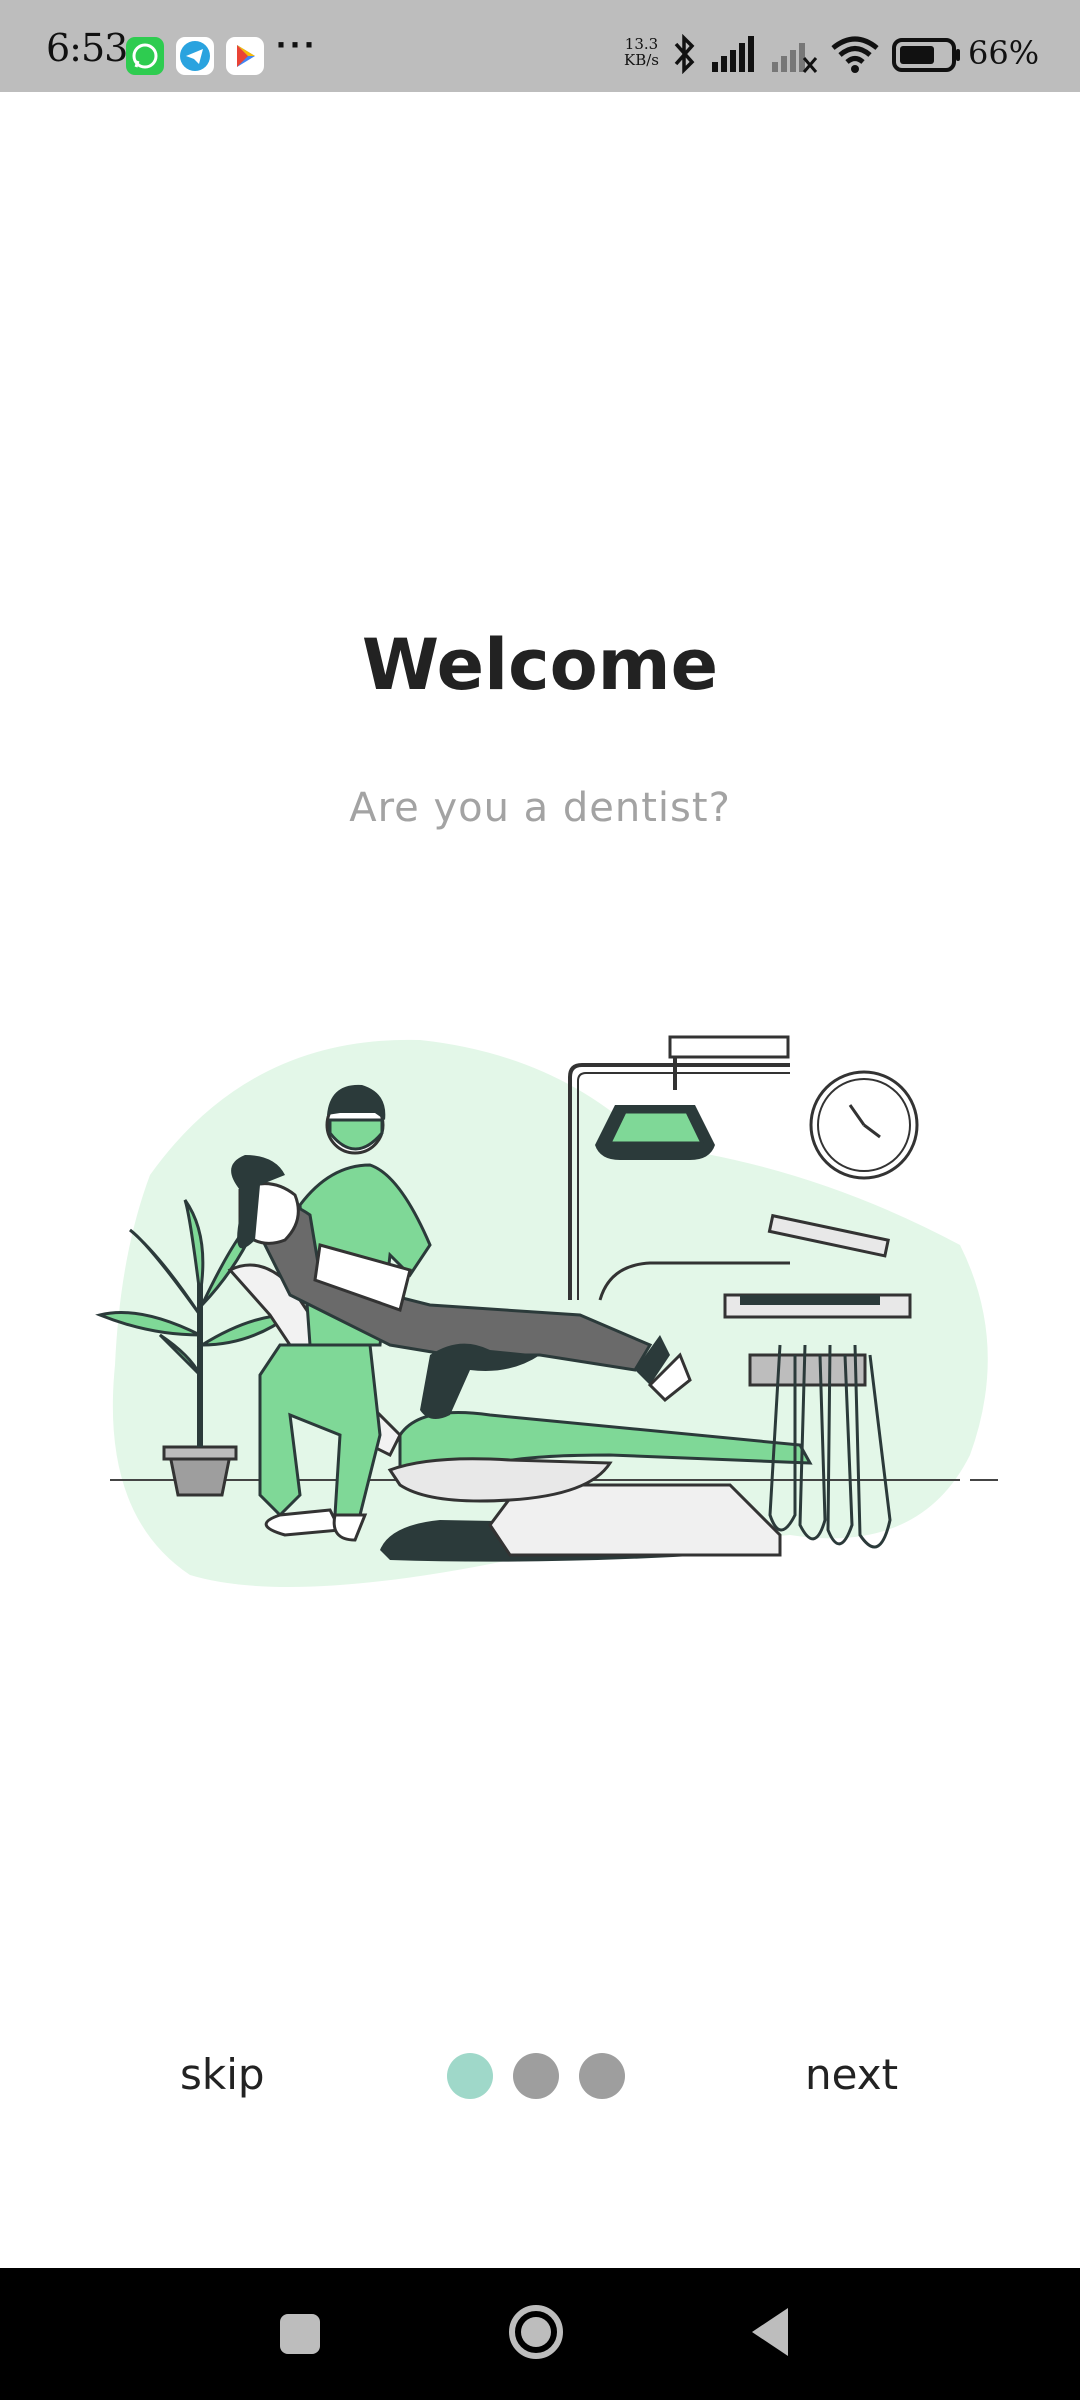  I want to click on more-notifications-icon: ···, so click(297, 44).